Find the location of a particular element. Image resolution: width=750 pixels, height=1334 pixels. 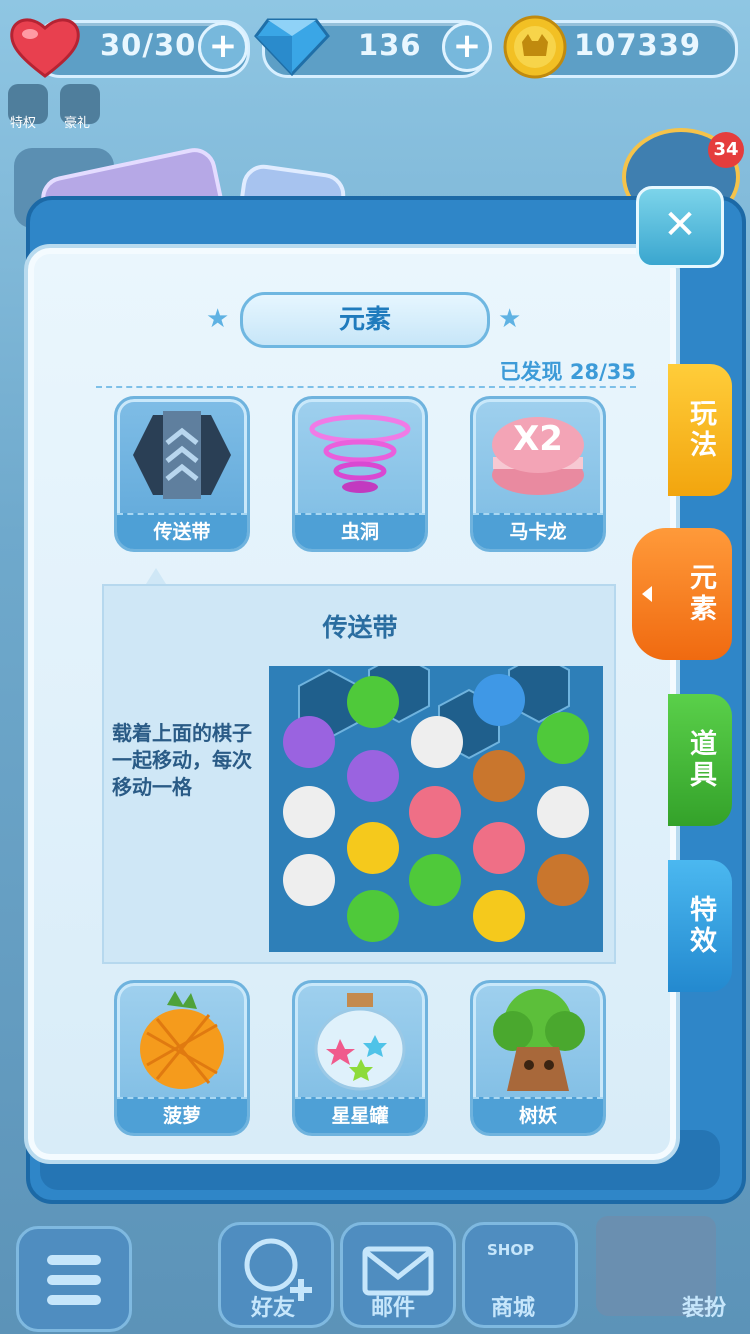

element-tile-macaron: X2 马卡龙 is located at coordinates (538, 474).